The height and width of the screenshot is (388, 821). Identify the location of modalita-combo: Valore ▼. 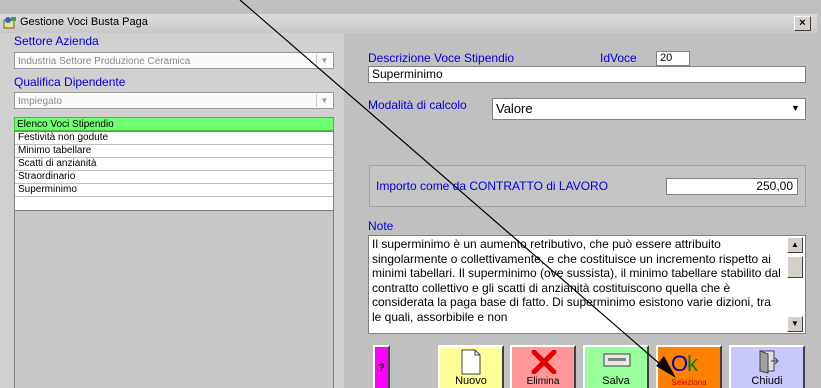
(649, 109).